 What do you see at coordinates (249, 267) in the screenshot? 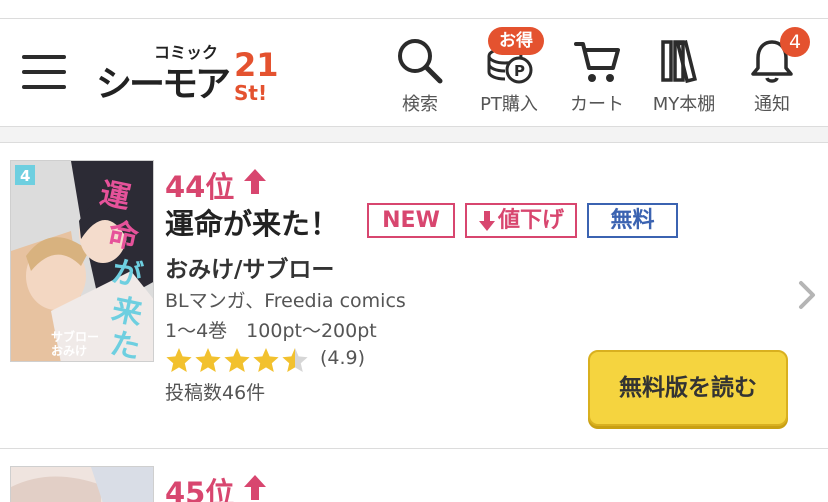
I see `book-author: おみけ/サブロー` at bounding box center [249, 267].